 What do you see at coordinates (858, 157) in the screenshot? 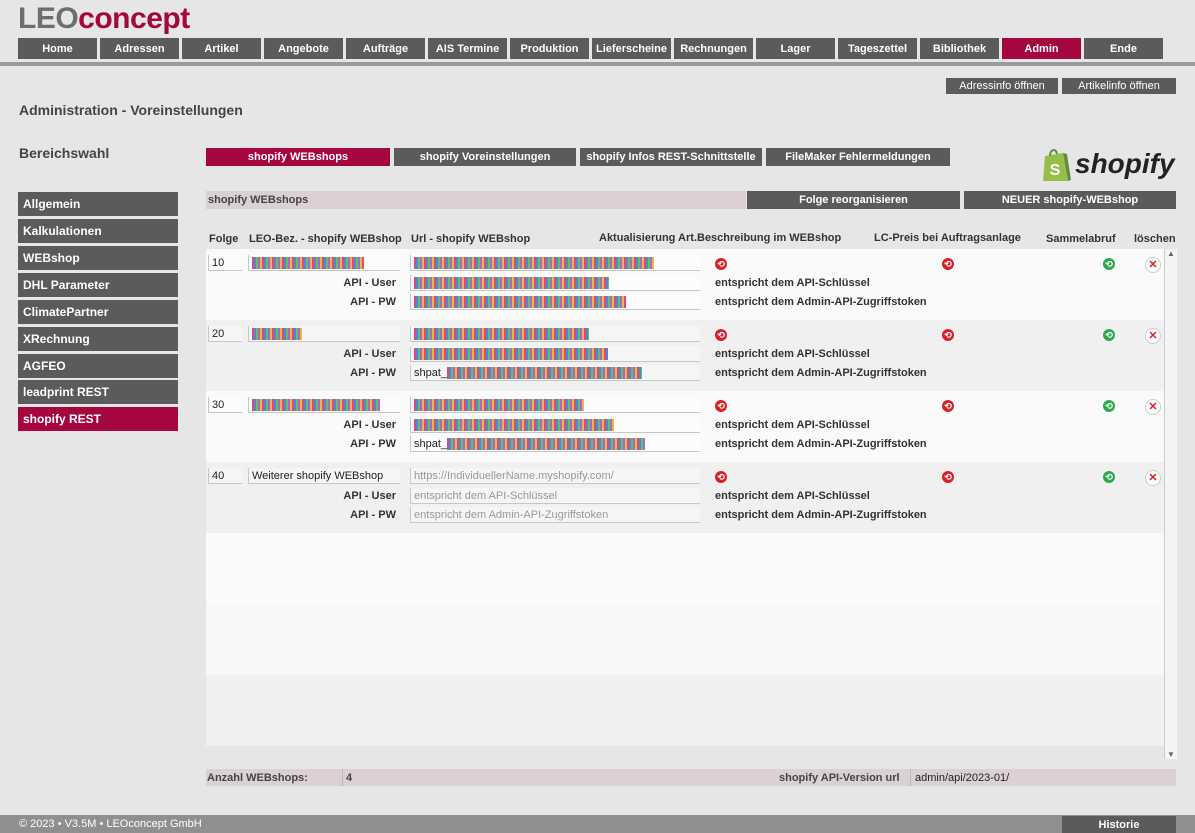
I see `tab-filemaker-fehlermeldungen: FileMaker Fehlermeldungen` at bounding box center [858, 157].